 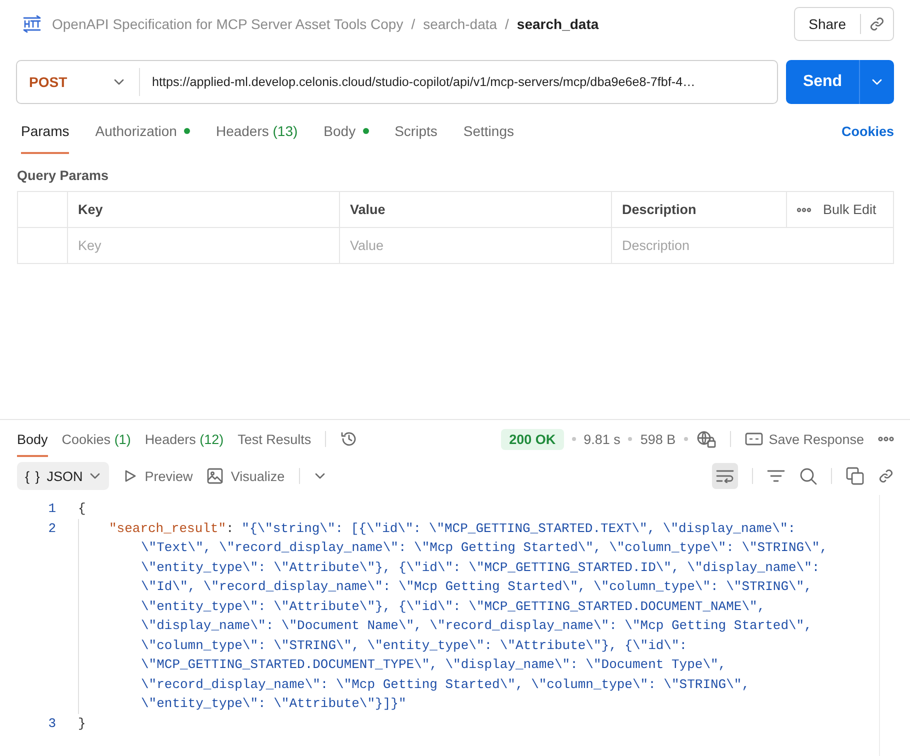 I want to click on bulk-edit-button: Bulk Edit, so click(x=849, y=209).